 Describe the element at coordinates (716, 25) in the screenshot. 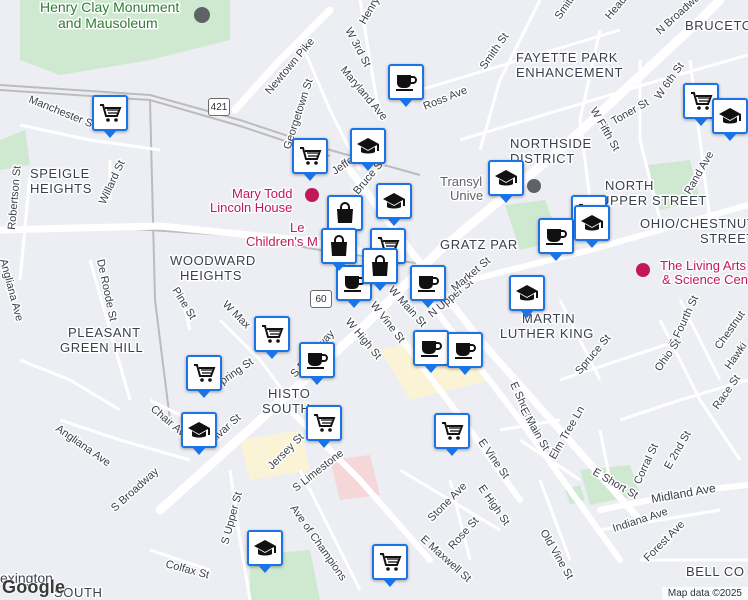

I see `bruceton-label: BRUCETO` at that location.